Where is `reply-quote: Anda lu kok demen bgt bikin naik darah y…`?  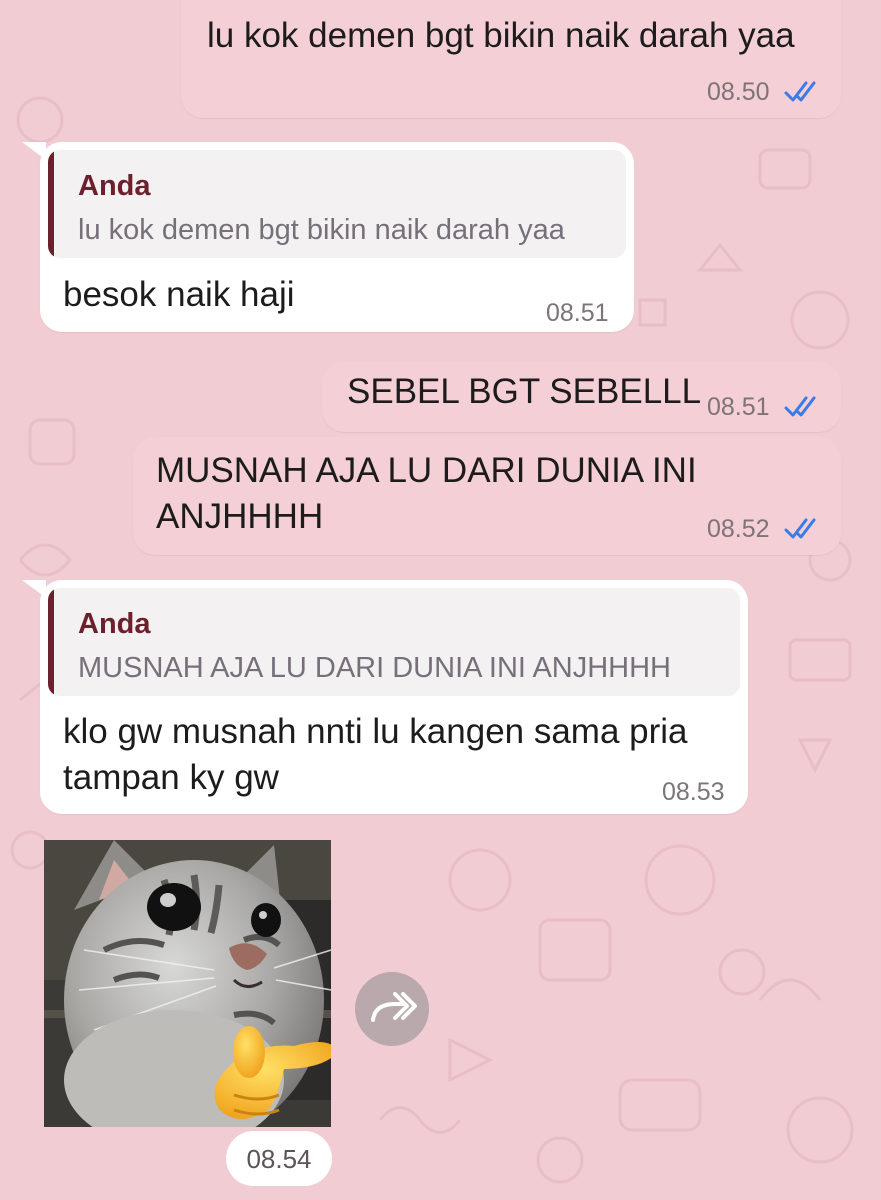 reply-quote: Anda lu kok demen bgt bikin naik darah y… is located at coordinates (337, 204).